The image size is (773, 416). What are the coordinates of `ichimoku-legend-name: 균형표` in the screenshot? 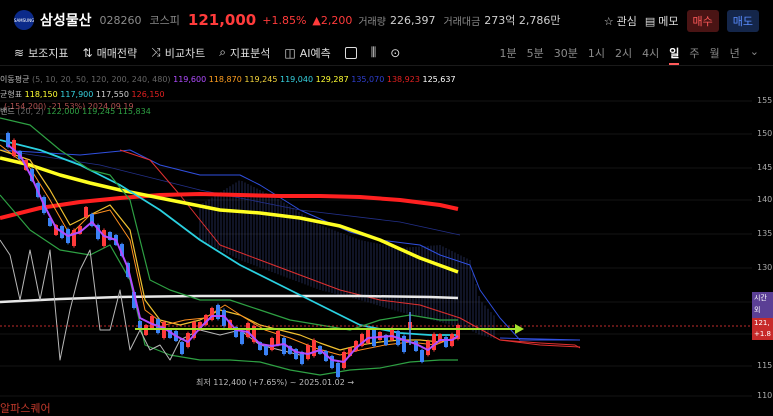 It's located at (11, 94).